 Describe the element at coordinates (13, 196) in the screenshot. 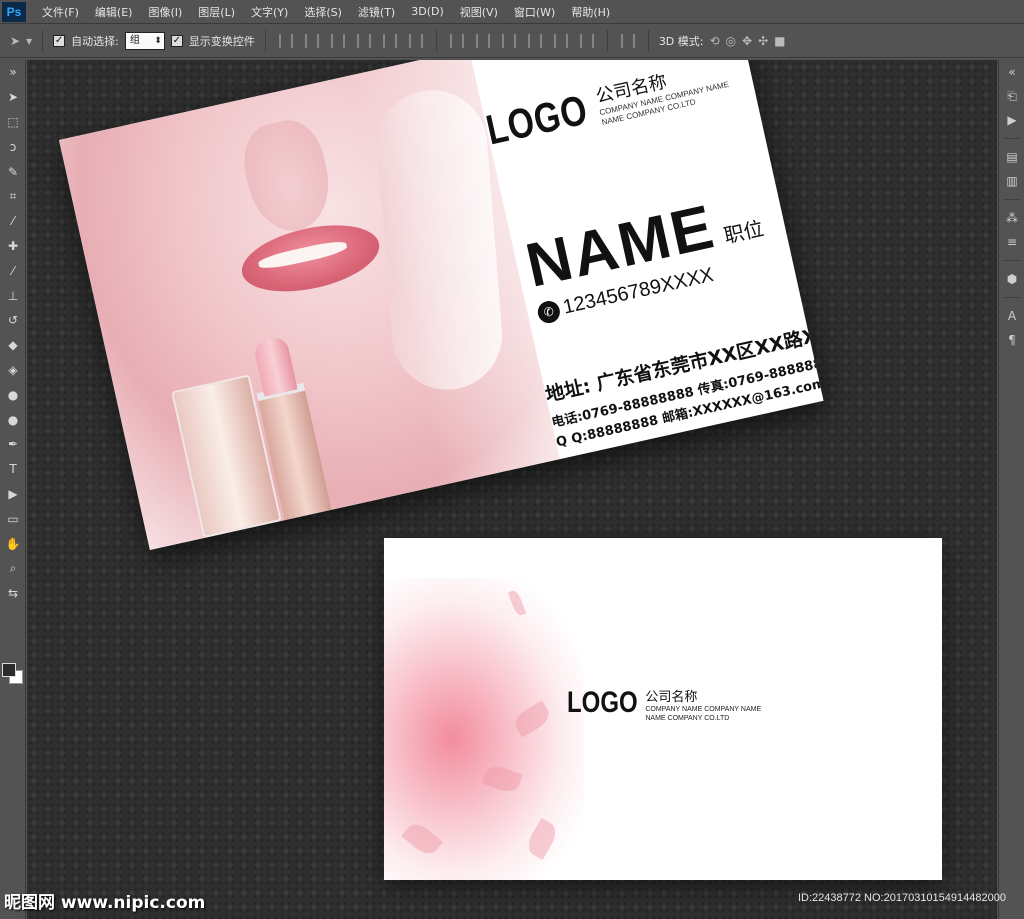

I see `crop-tool-icon: ⌗` at that location.